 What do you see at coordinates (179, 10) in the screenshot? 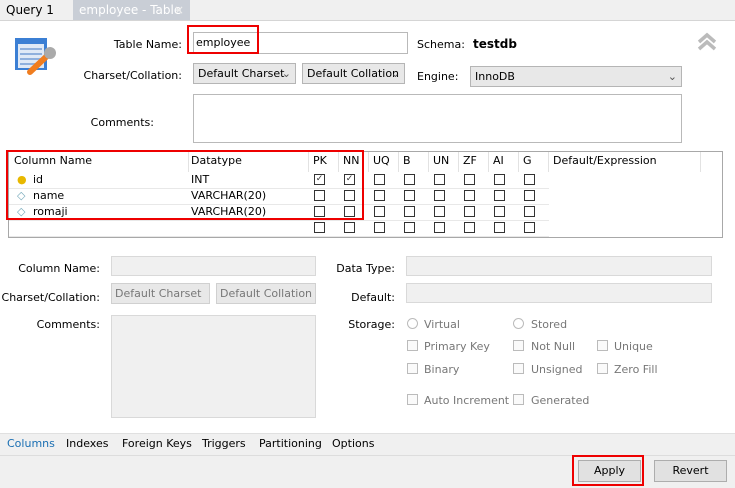
I see `close-icon: ×` at bounding box center [179, 10].